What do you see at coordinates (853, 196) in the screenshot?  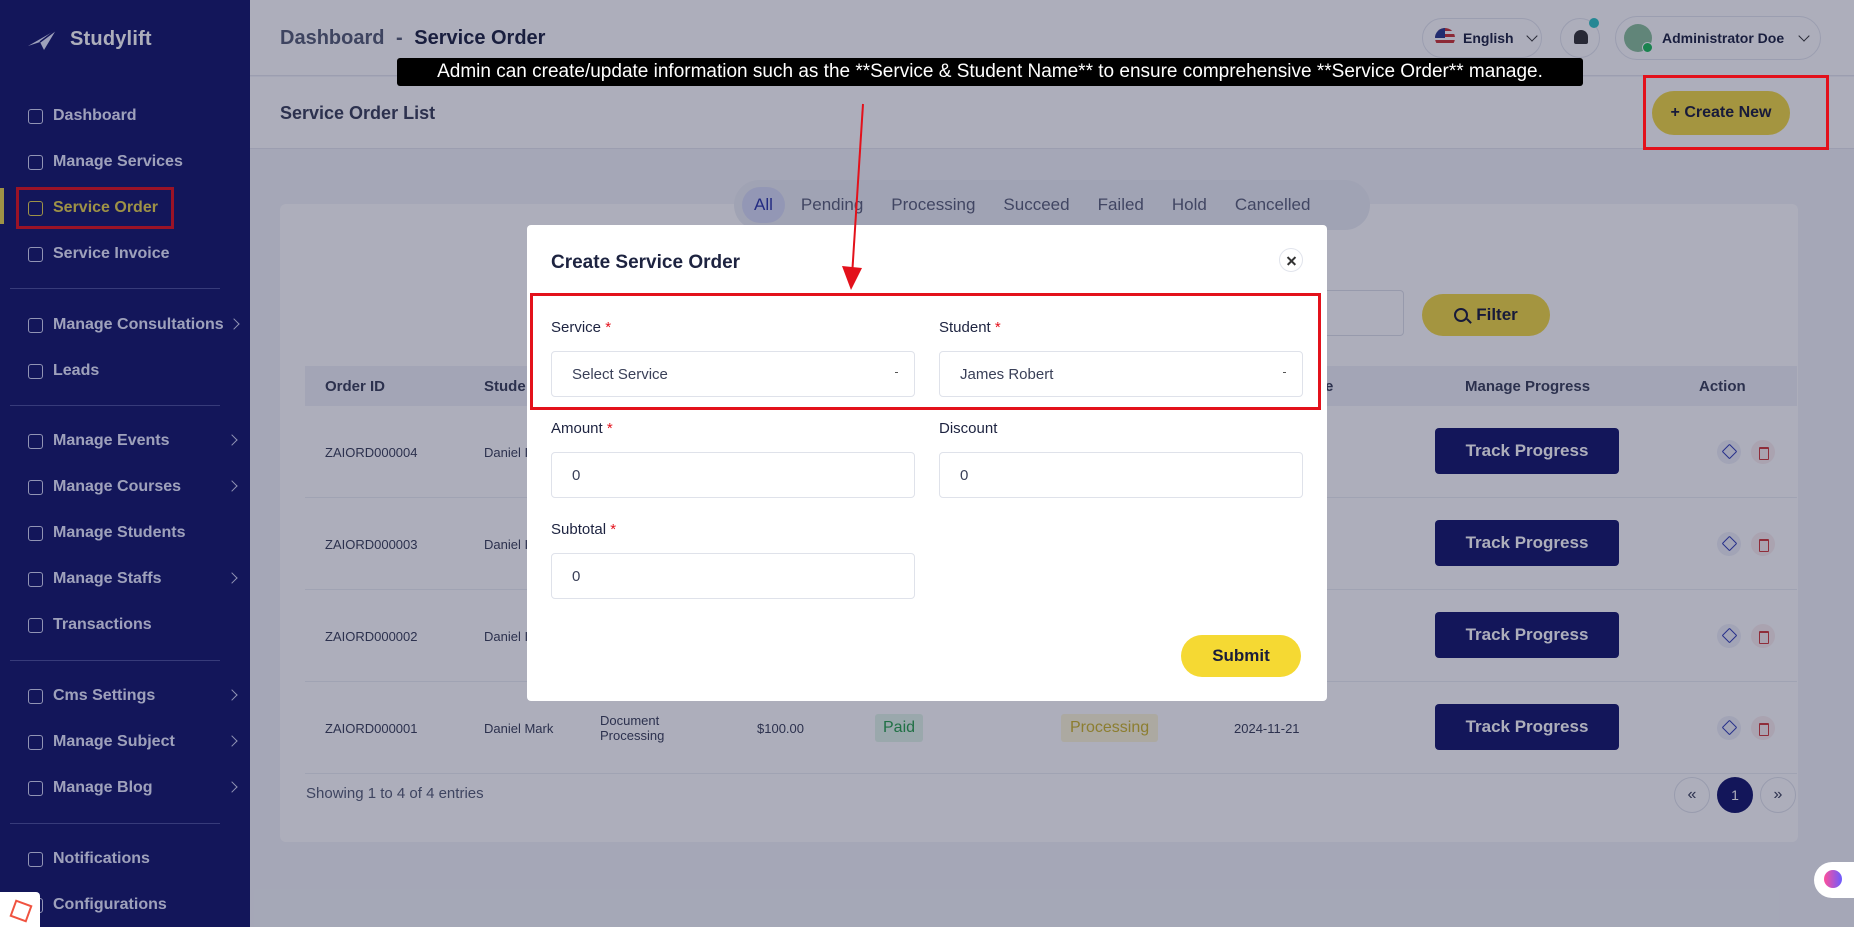 I see `annotation-arrow` at bounding box center [853, 196].